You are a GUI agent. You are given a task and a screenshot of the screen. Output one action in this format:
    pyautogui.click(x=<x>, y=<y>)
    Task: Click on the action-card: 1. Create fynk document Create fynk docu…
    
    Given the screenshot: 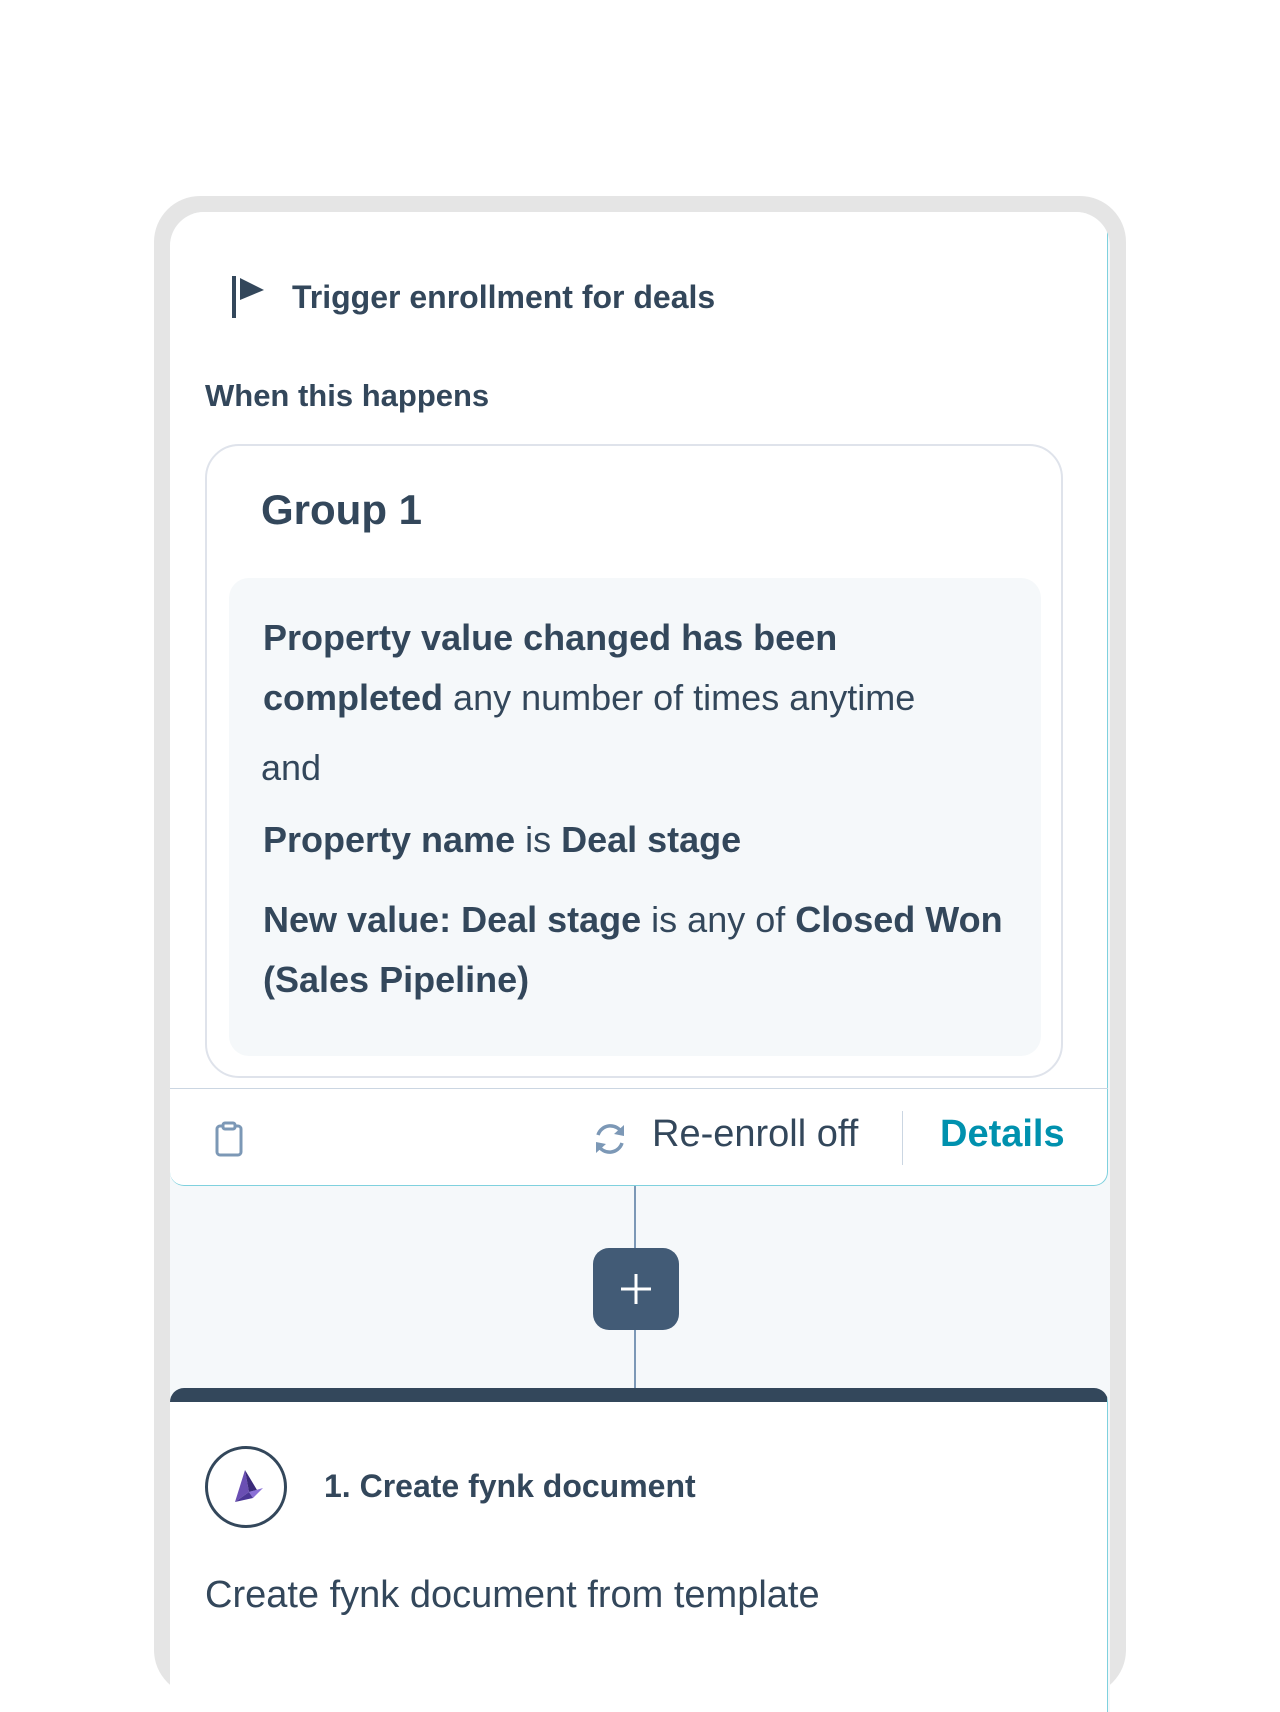 What is the action you would take?
    pyautogui.click(x=639, y=1550)
    